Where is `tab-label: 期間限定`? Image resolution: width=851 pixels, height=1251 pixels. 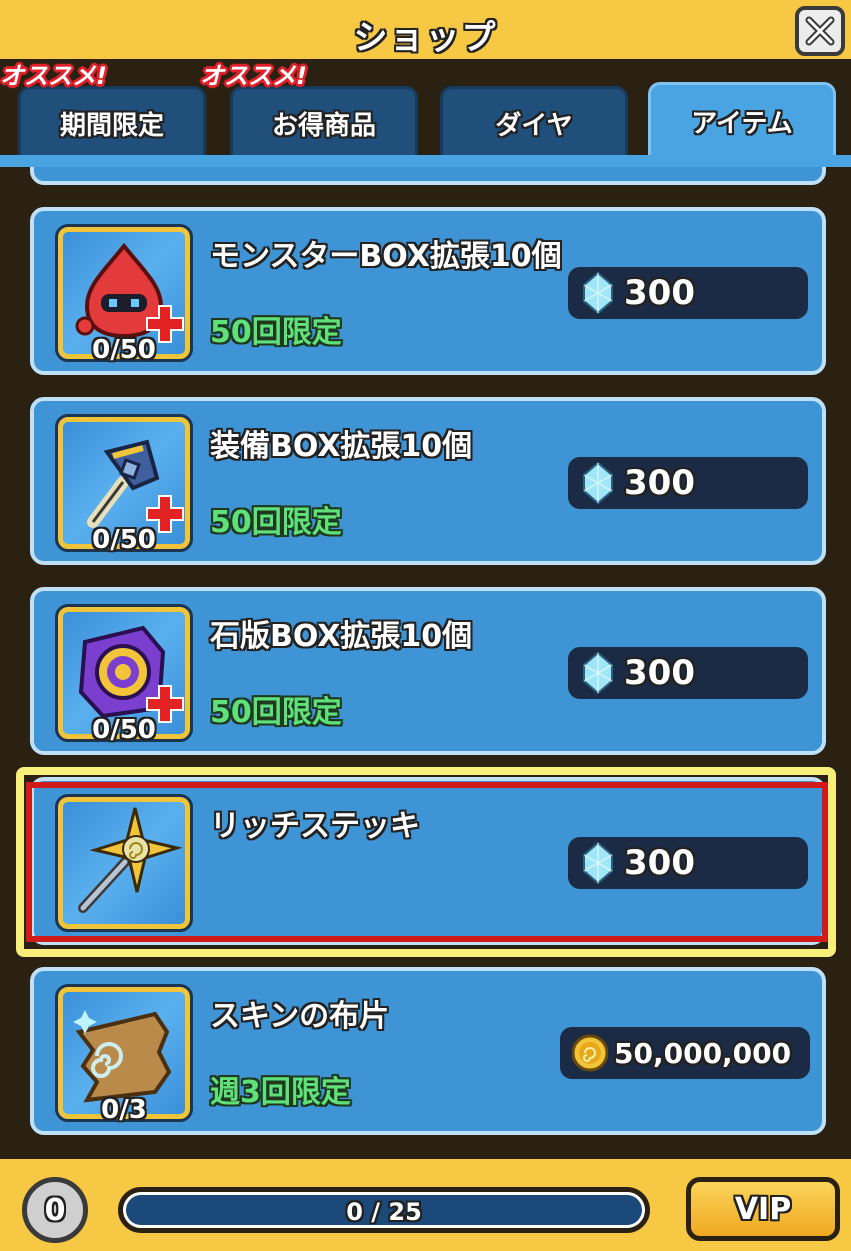
tab-label: 期間限定 is located at coordinates (111, 126).